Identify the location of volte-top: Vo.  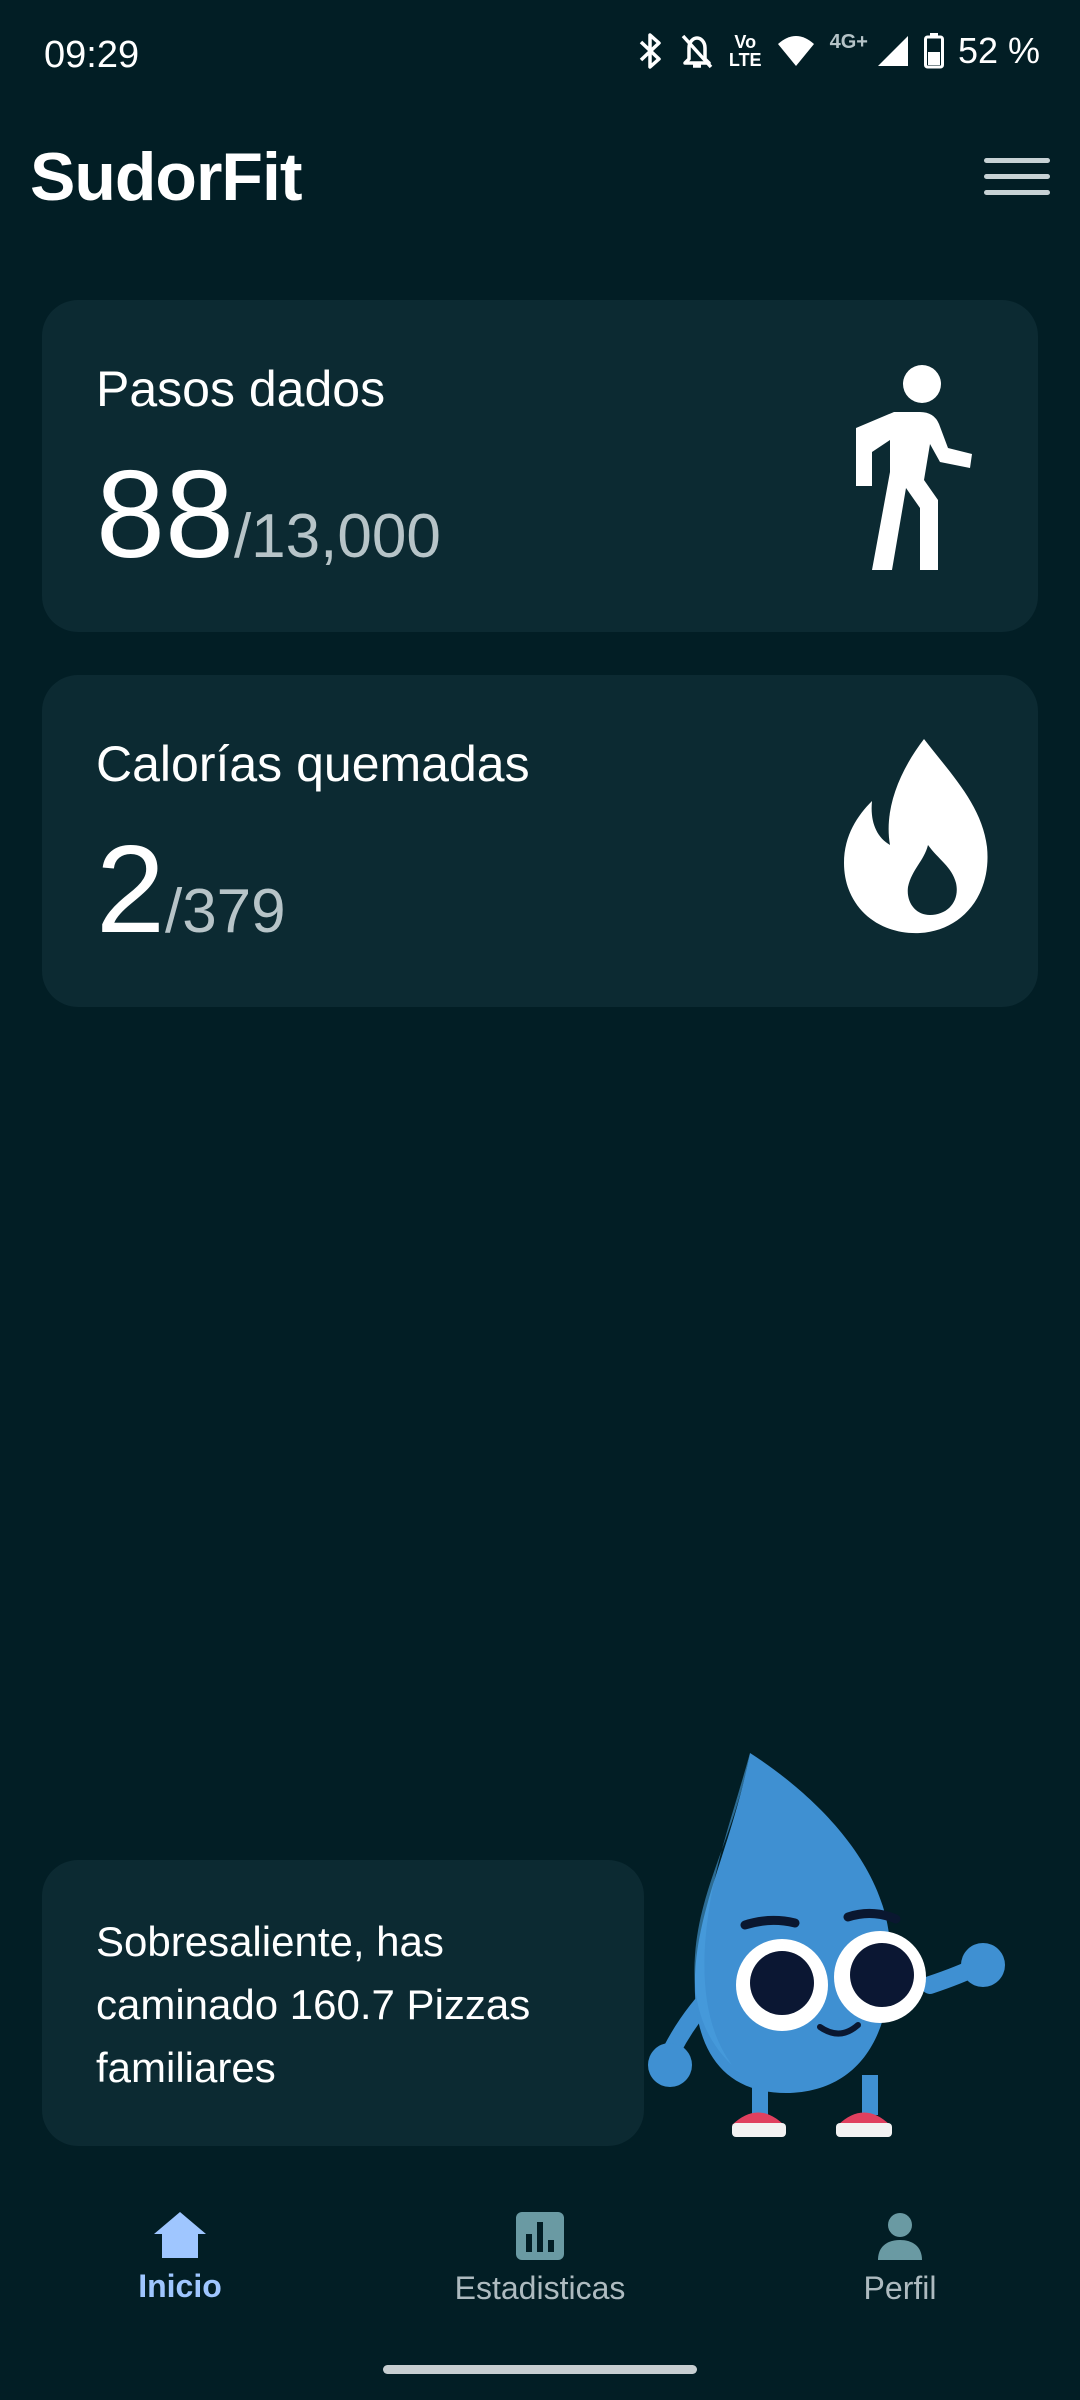
(745, 42).